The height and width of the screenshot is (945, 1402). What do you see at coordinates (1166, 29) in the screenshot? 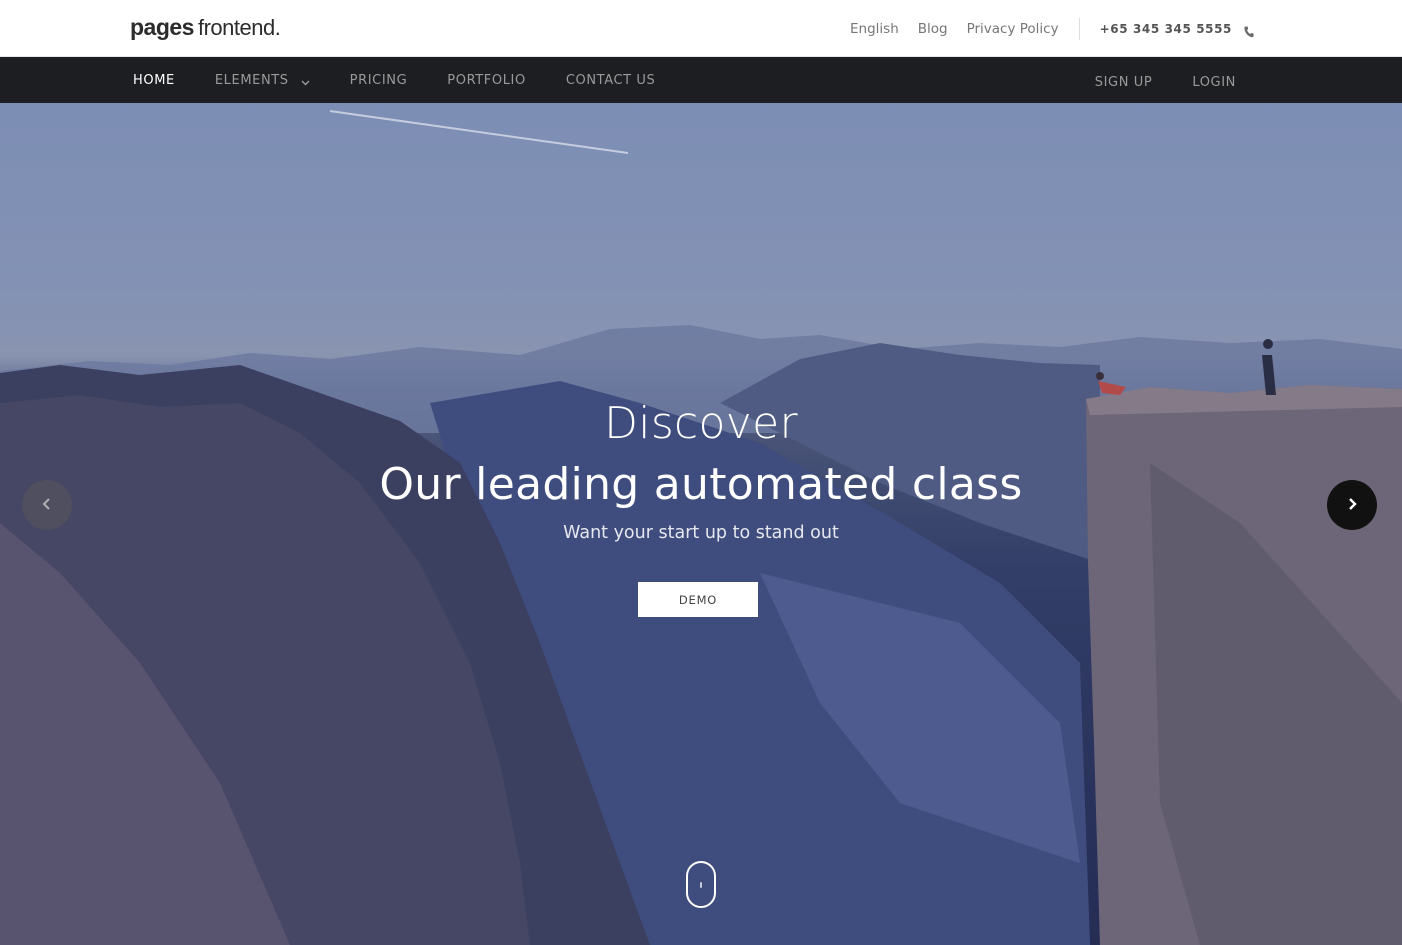
I see `phone-number: +65 345 345 5555` at bounding box center [1166, 29].